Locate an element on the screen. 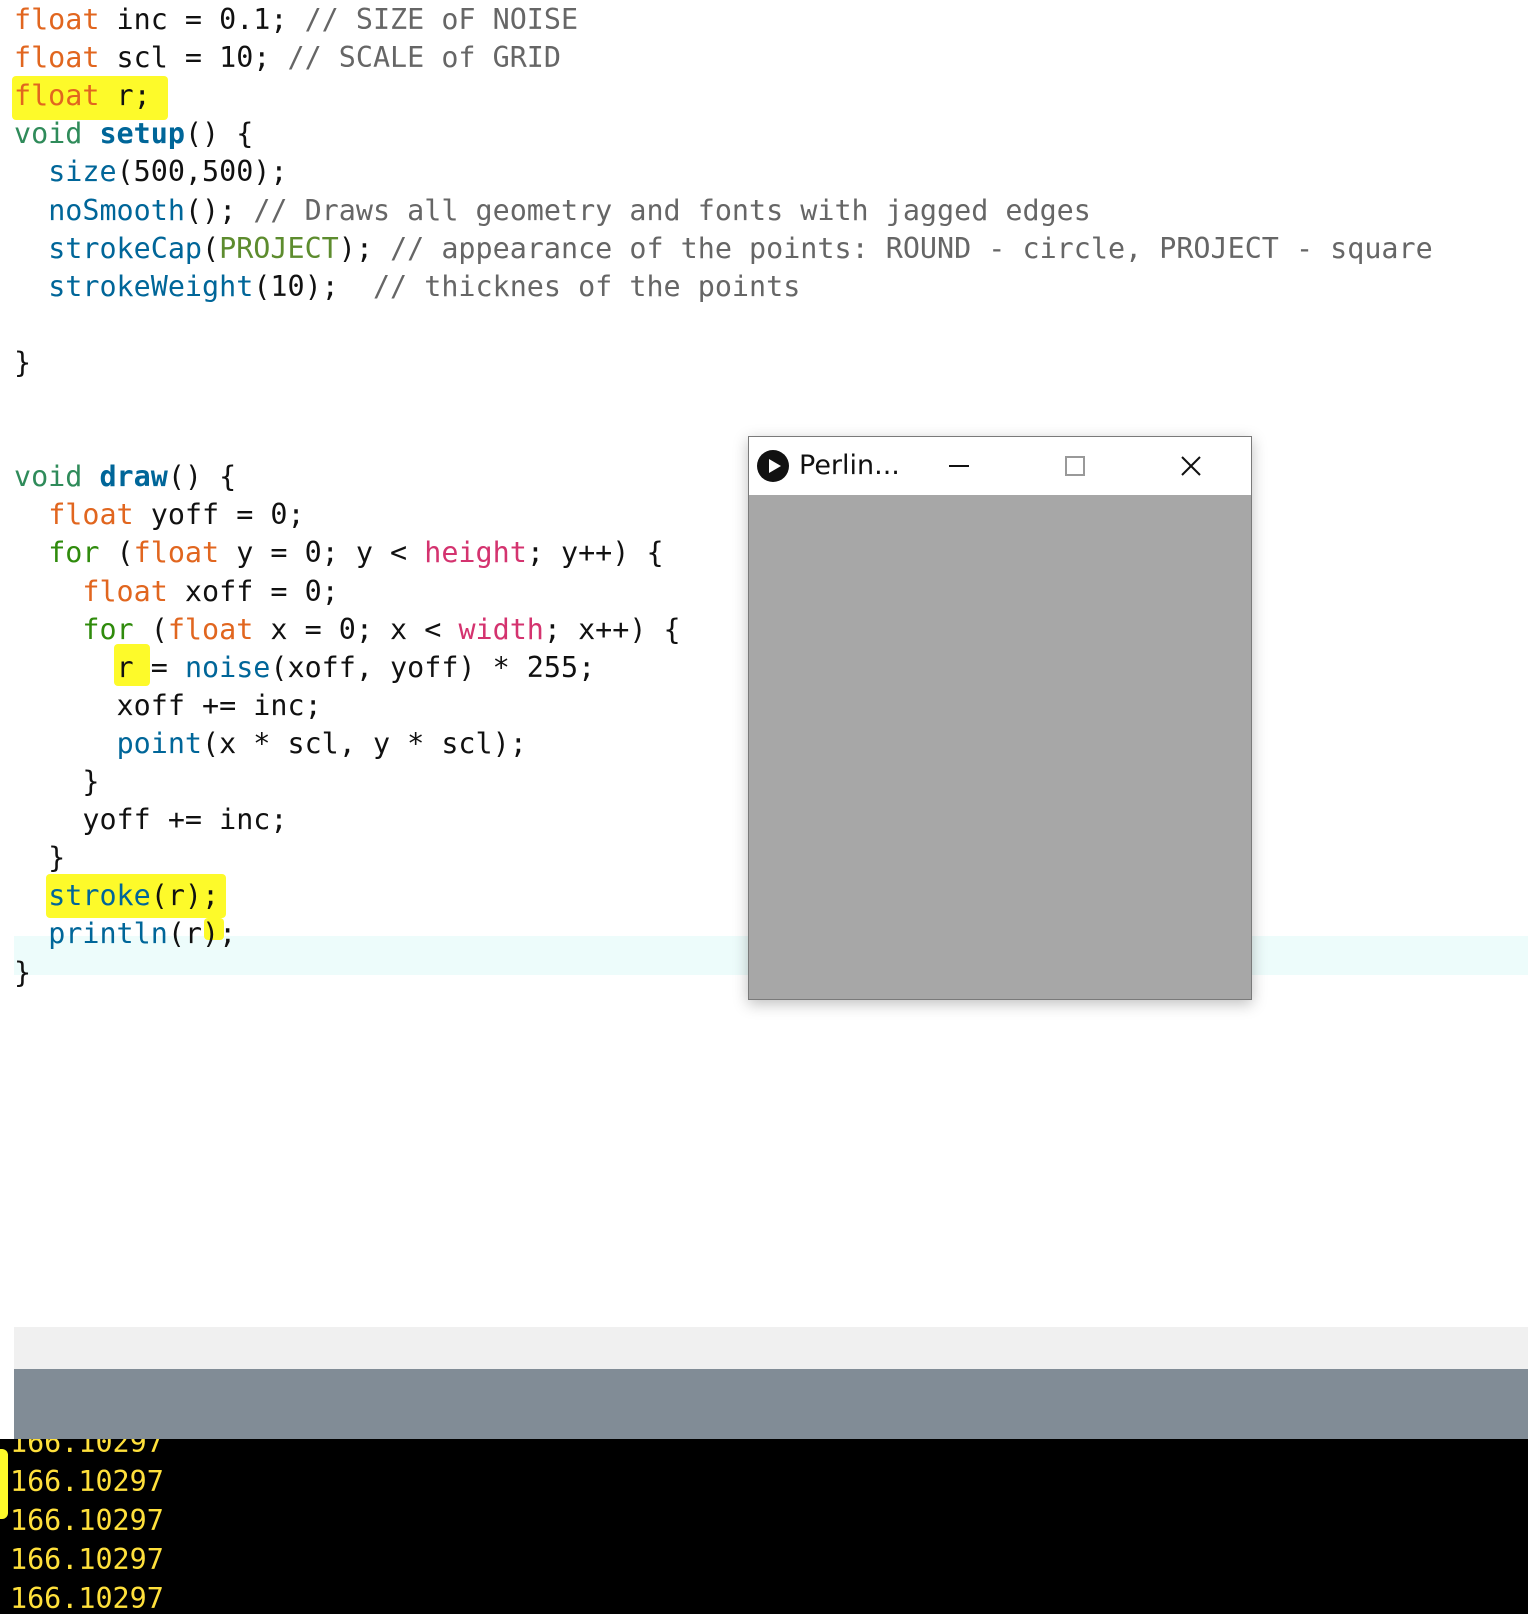 This screenshot has height=1614, width=1528. code-token: r; is located at coordinates (125, 96).